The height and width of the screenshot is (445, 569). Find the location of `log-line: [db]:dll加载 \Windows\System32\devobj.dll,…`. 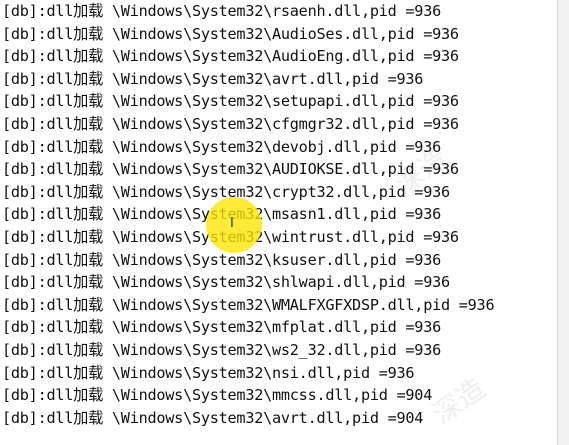

log-line: [db]:dll加载 \Windows\System32\devobj.dll,… is located at coordinates (221, 146).